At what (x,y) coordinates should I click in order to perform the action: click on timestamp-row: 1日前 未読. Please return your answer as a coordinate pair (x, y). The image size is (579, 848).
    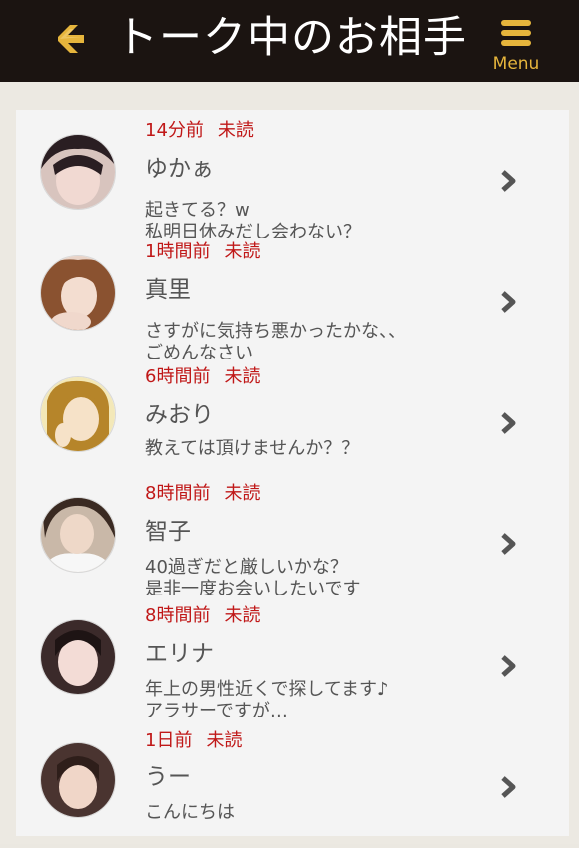
    Looking at the image, I should click on (310, 741).